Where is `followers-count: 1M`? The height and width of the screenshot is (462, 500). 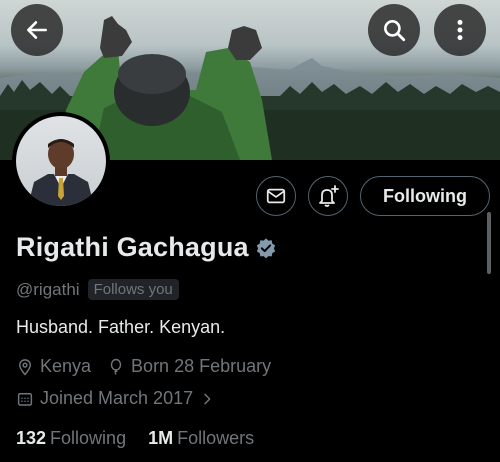 followers-count: 1M is located at coordinates (161, 438).